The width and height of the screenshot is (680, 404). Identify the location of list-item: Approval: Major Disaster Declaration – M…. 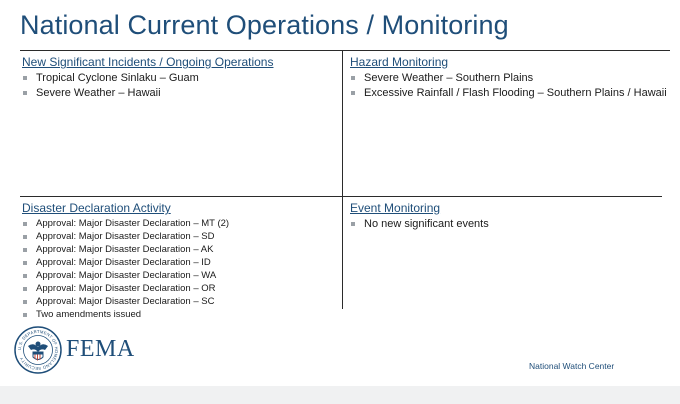
(179, 223).